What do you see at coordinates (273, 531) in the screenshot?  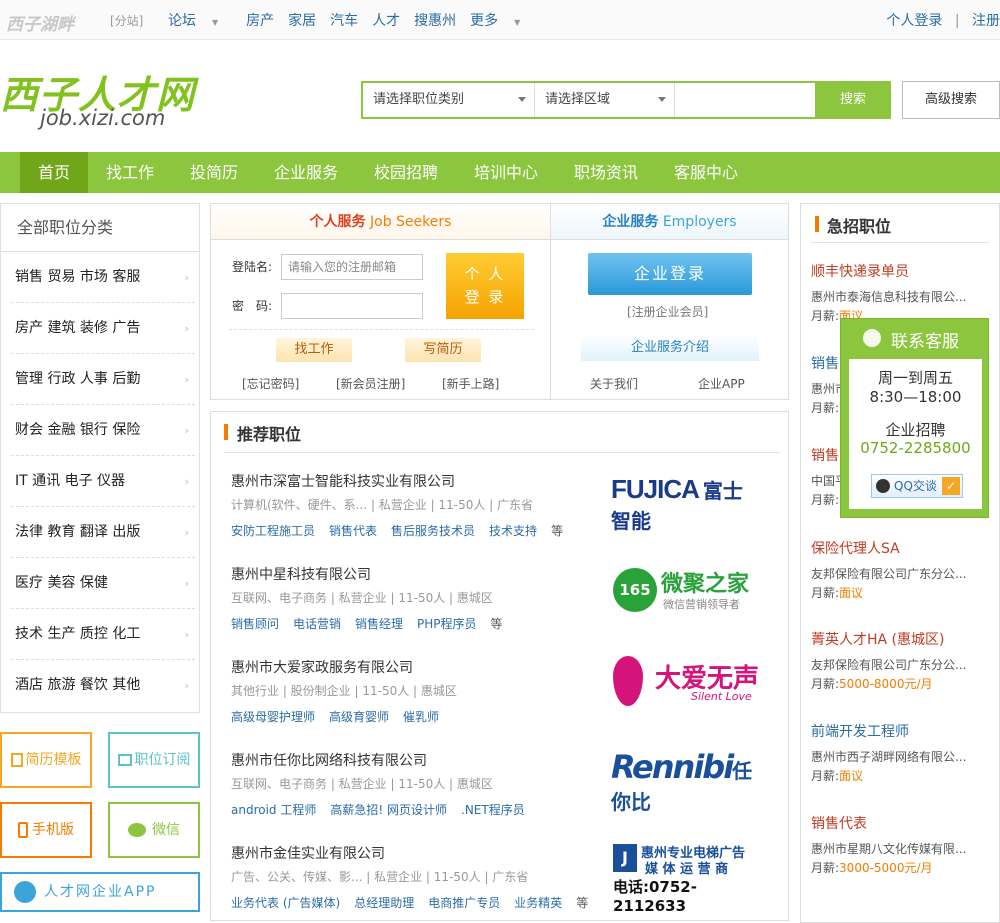 I see `job-link: 安防工程施工员` at bounding box center [273, 531].